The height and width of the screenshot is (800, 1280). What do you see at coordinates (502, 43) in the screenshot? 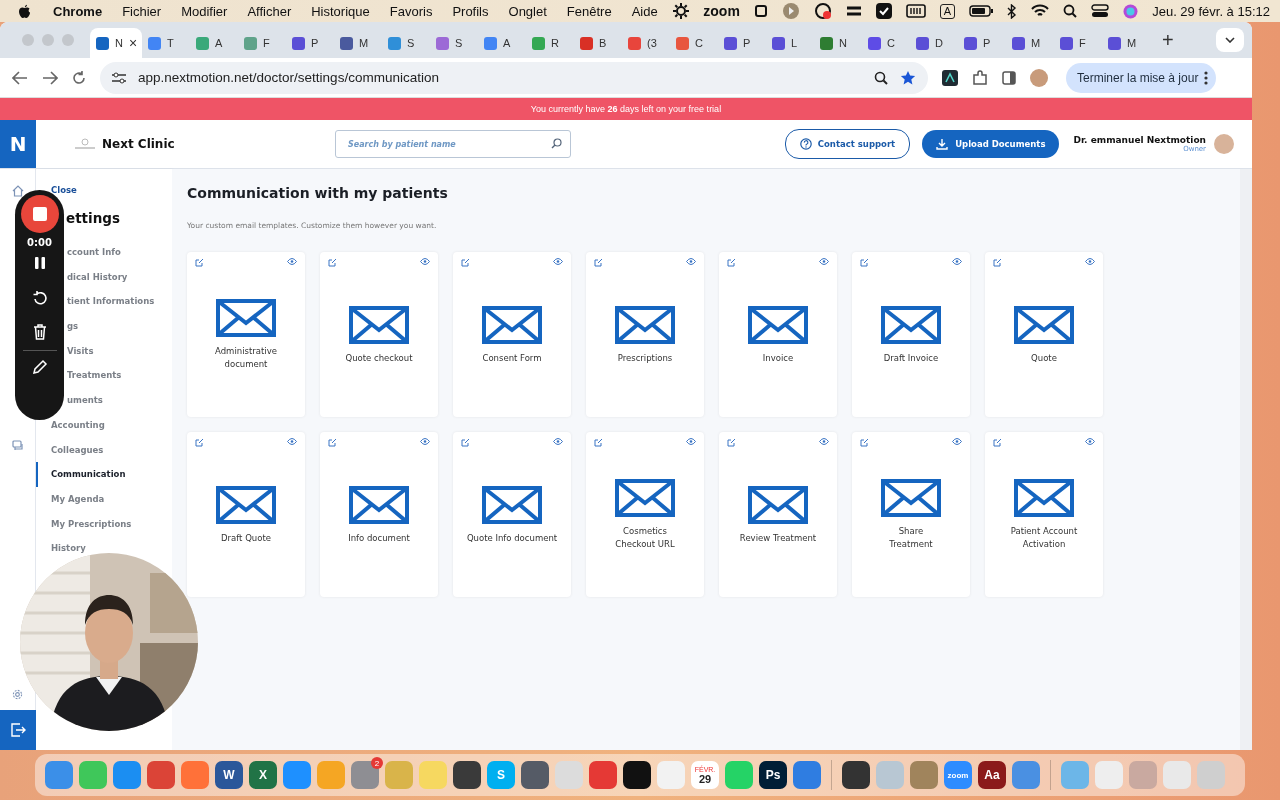
I see `browser-tab: A` at bounding box center [502, 43].